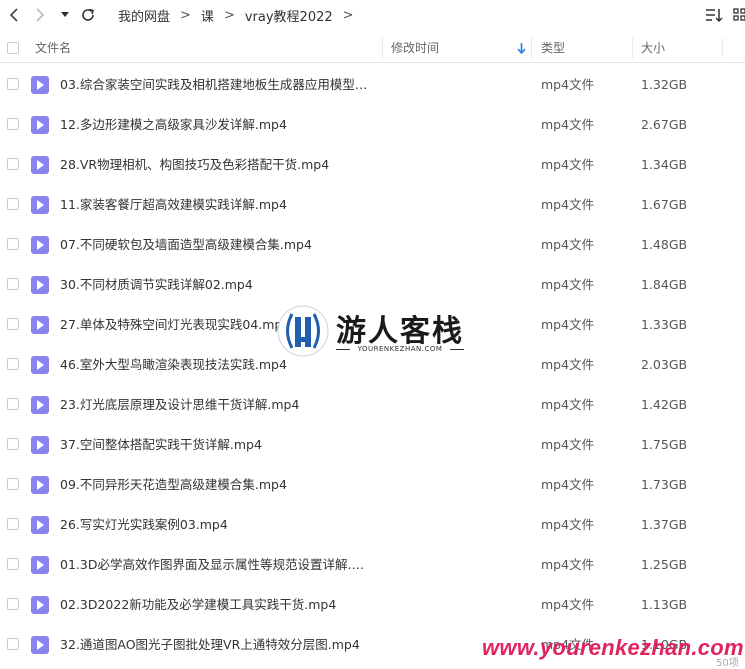  I want to click on file-row: 09.不同异形天花造型高级建模合集.mp4 mp4文件 1.73GB, so click(372, 485).